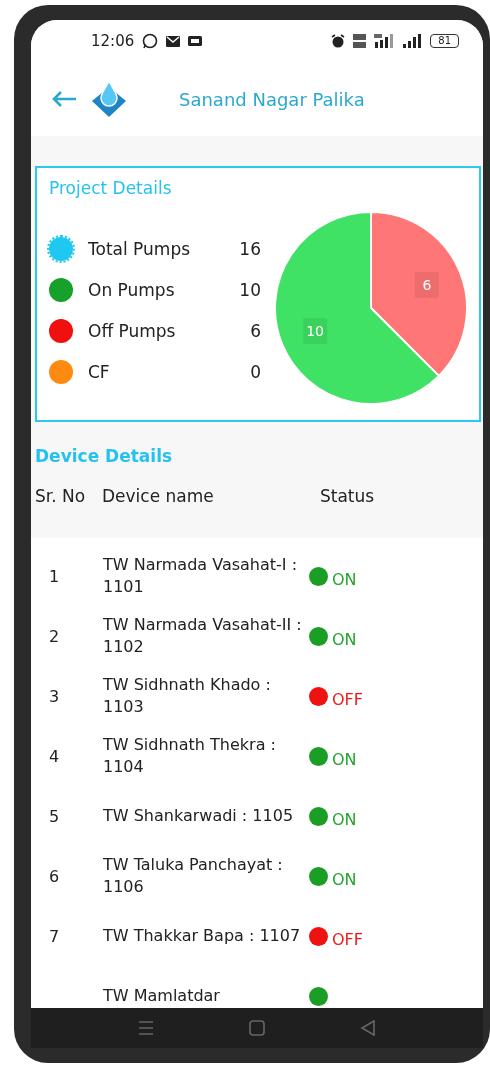 Image resolution: width=490 pixels, height=1067 pixels. Describe the element at coordinates (250, 289) in the screenshot. I see `stat-value: 10` at that location.